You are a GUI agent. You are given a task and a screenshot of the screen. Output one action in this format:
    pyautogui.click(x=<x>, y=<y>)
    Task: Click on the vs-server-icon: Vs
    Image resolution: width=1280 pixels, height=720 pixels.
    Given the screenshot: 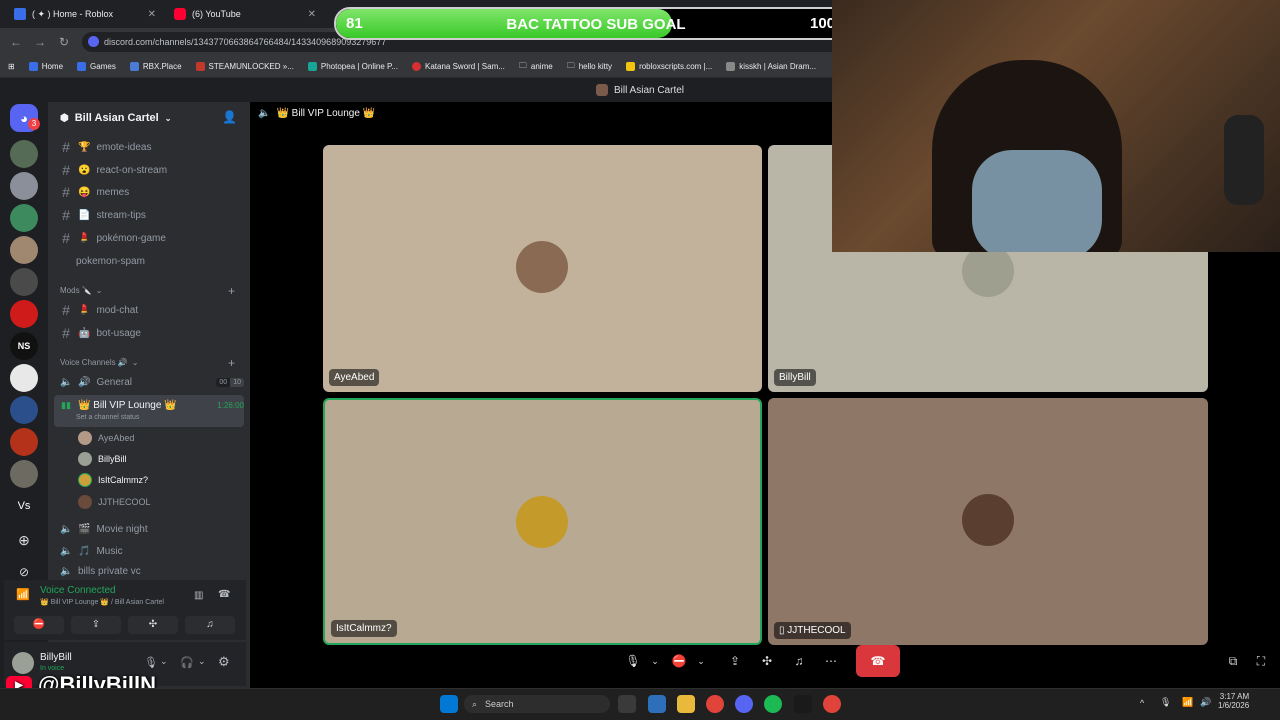 What is the action you would take?
    pyautogui.click(x=24, y=506)
    